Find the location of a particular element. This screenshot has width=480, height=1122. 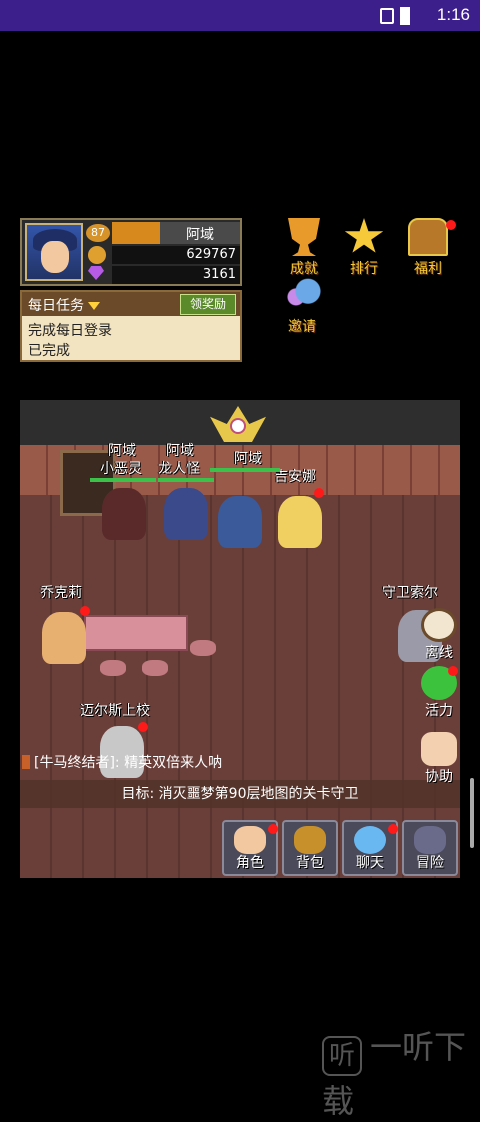

task-name: 完成每日登录 is located at coordinates (70, 331).